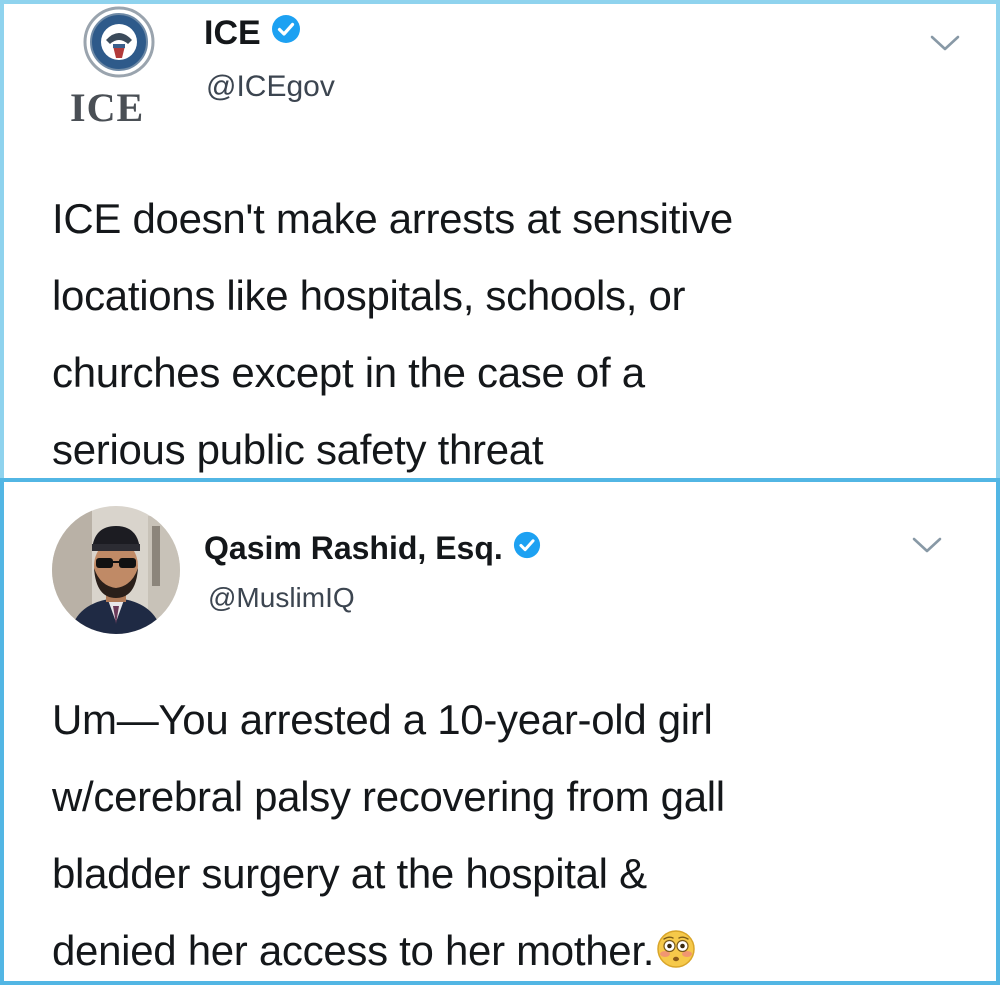 The image size is (1000, 993). Describe the element at coordinates (369, 295) in the screenshot. I see `tweet-text-line: locations like hospitals, schools, or` at that location.